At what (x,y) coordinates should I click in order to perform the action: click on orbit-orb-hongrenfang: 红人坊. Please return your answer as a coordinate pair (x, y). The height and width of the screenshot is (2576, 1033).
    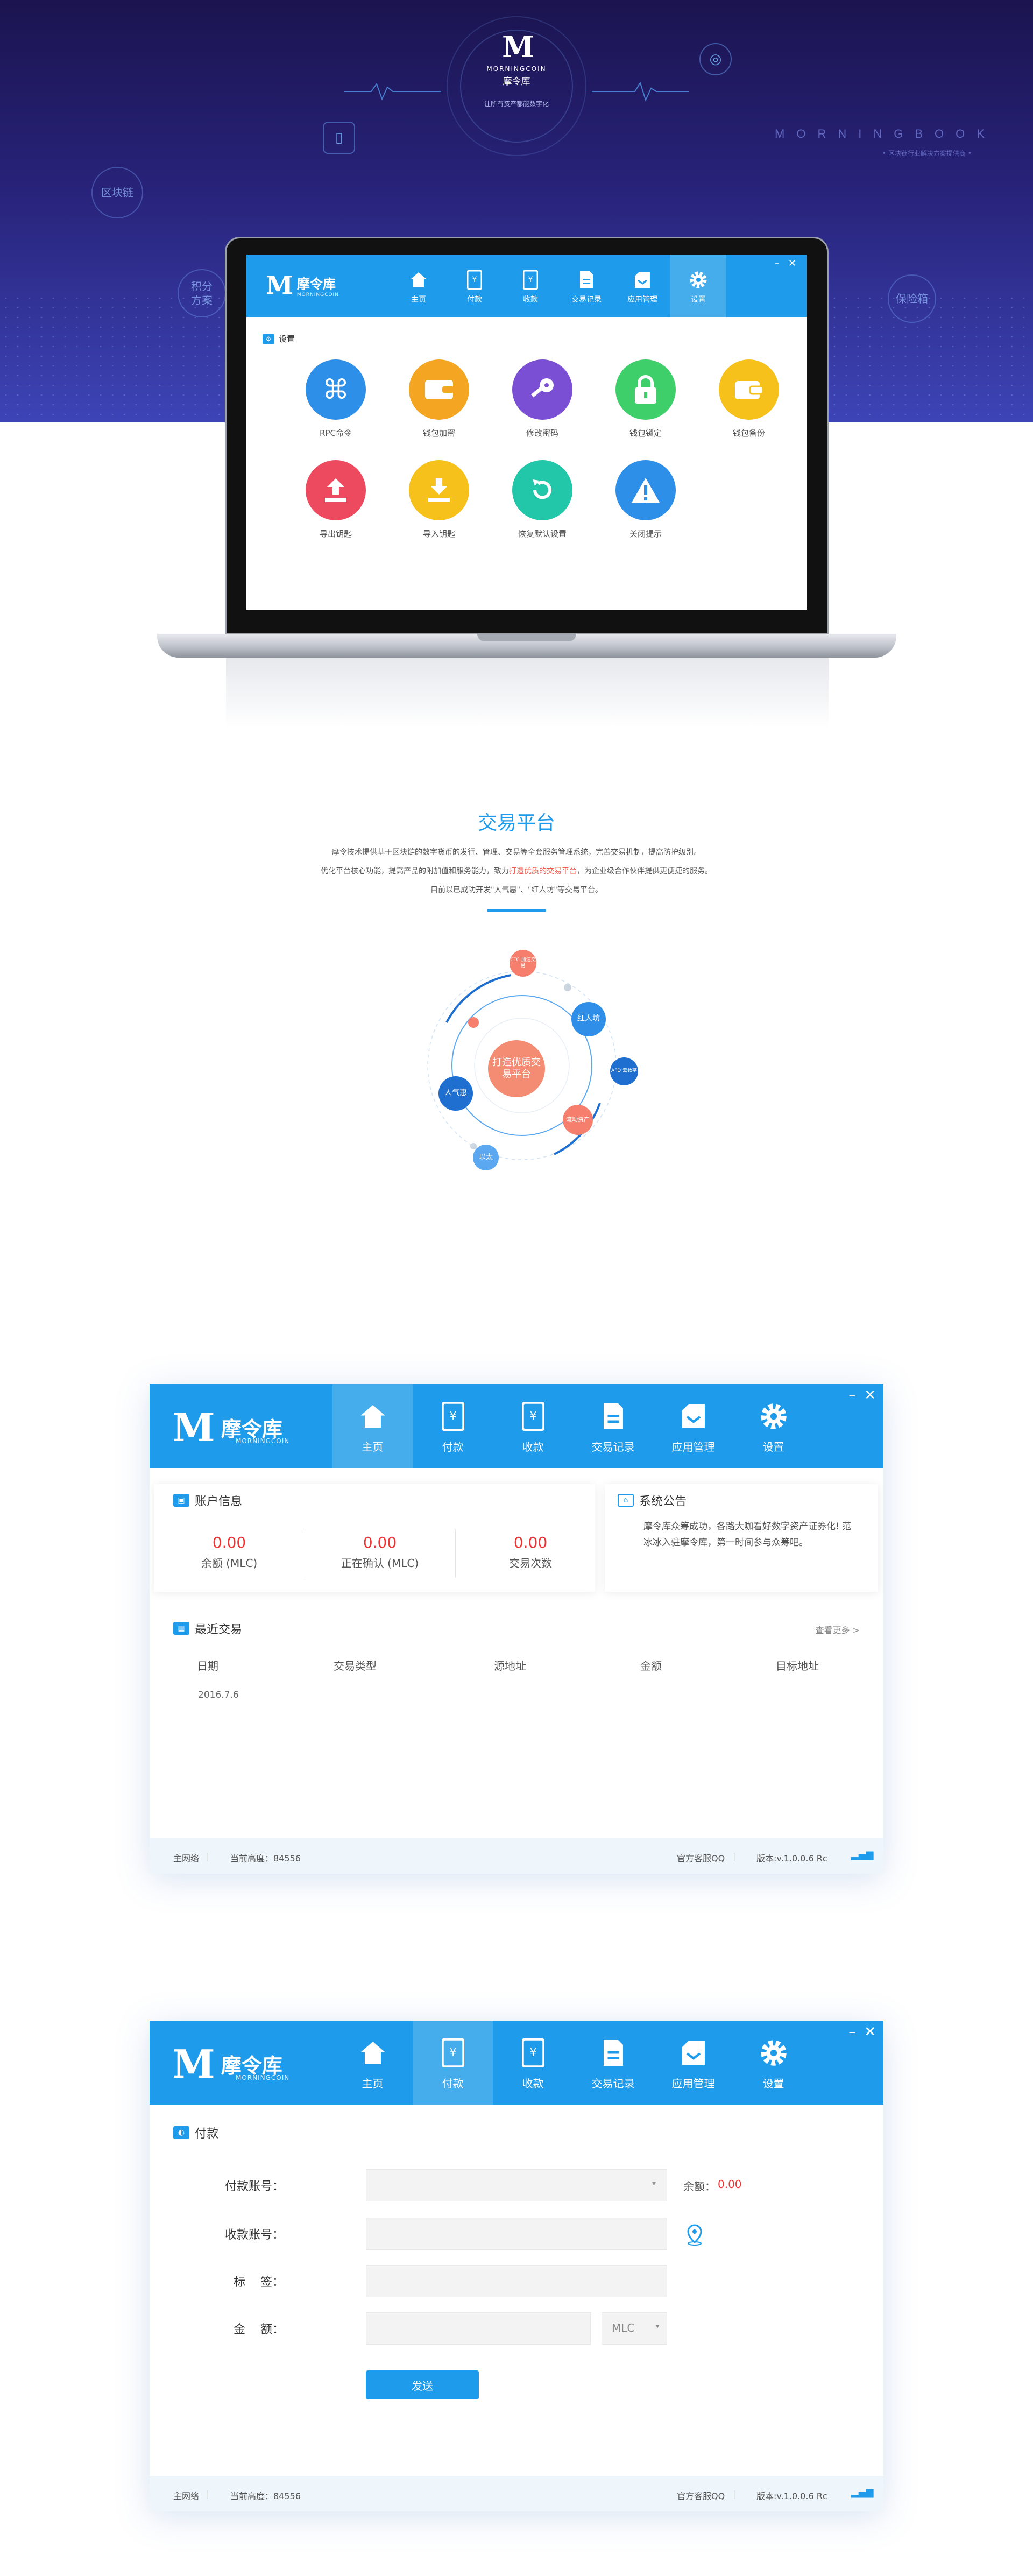
    Looking at the image, I should click on (588, 1019).